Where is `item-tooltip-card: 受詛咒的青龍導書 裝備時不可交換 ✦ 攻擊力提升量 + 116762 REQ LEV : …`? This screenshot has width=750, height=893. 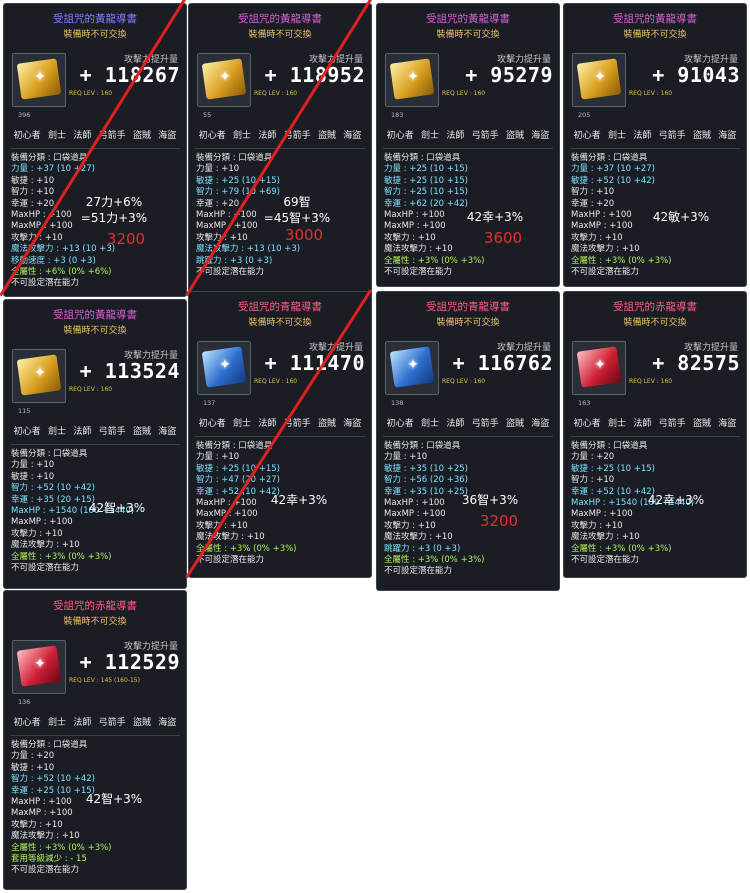 item-tooltip-card: 受詛咒的青龍導書 裝備時不可交換 ✦ 攻擊力提升量 + 116762 REQ LEV : … is located at coordinates (468, 441).